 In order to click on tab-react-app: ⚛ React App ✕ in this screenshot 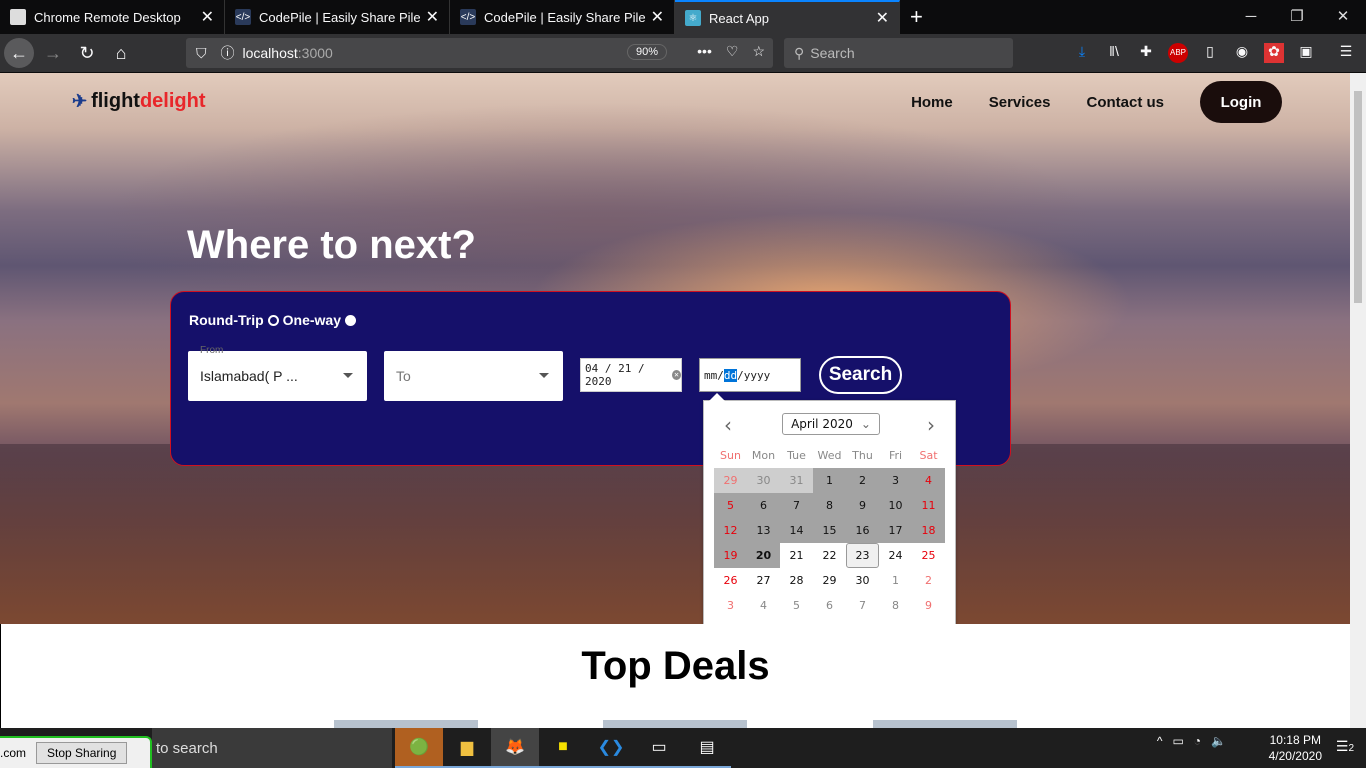, I will do `click(787, 17)`.